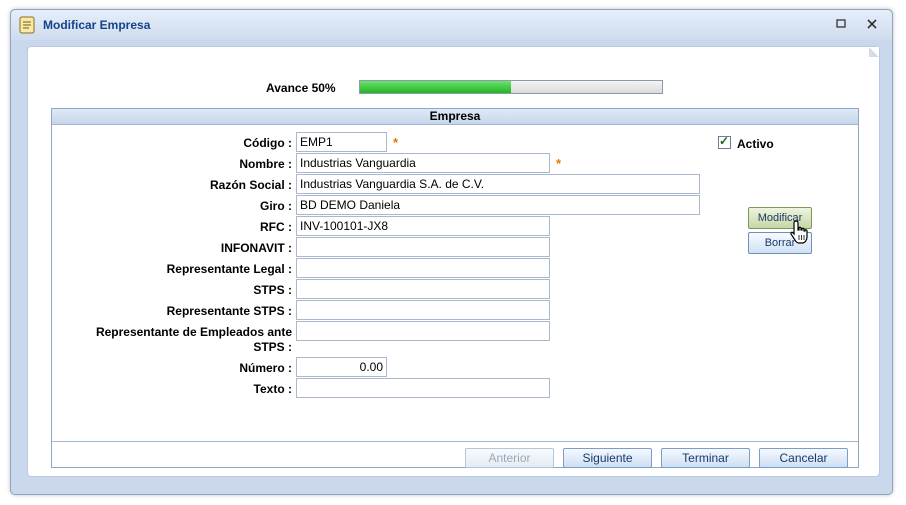  Describe the element at coordinates (97, 25) in the screenshot. I see `window-title: Modificar Empresa` at that location.